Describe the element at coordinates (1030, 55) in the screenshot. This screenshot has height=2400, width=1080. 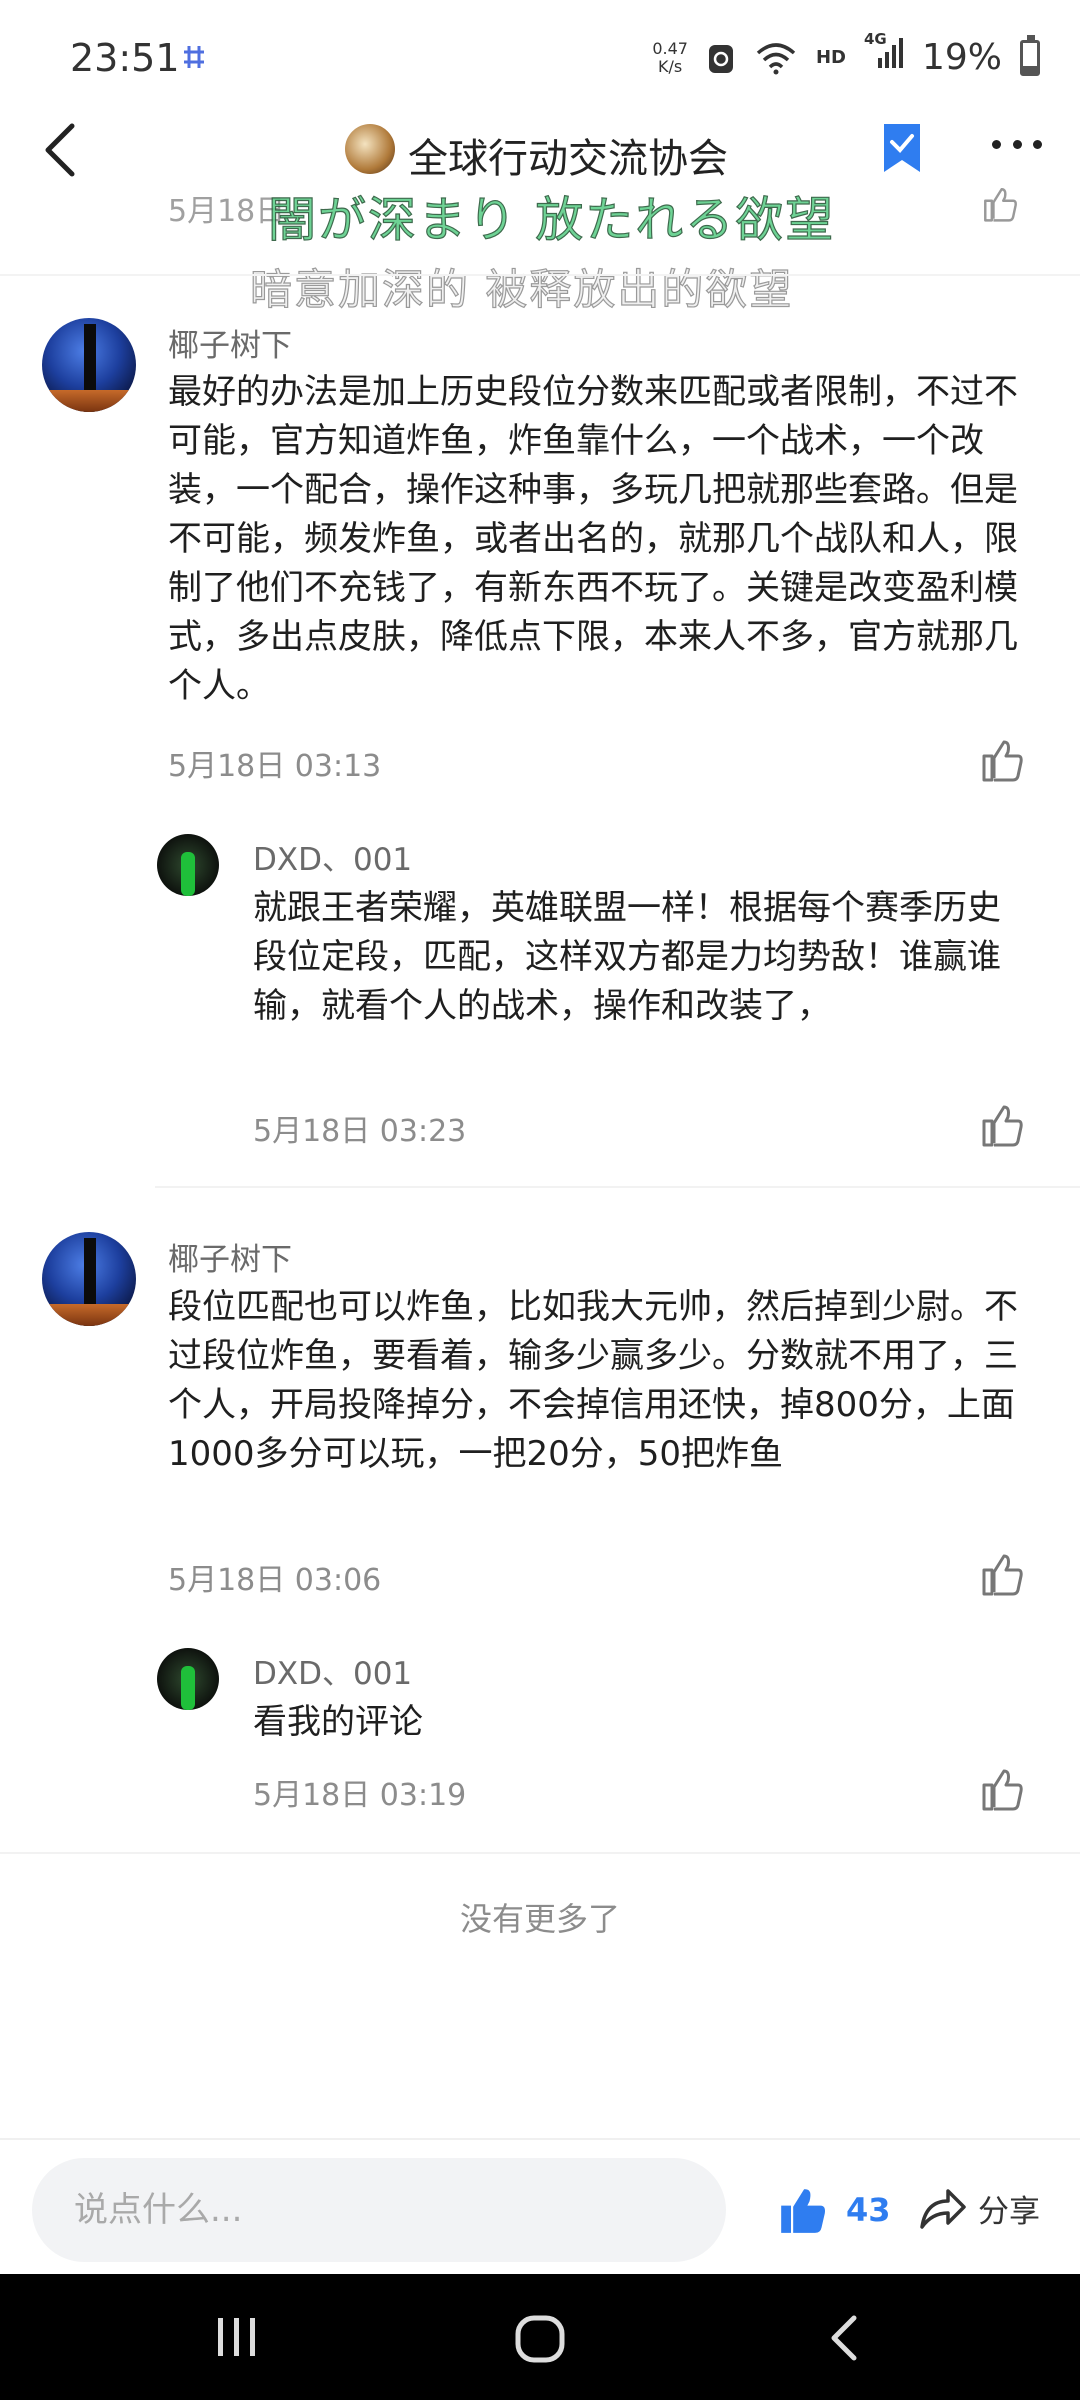
I see `battery-icon` at that location.